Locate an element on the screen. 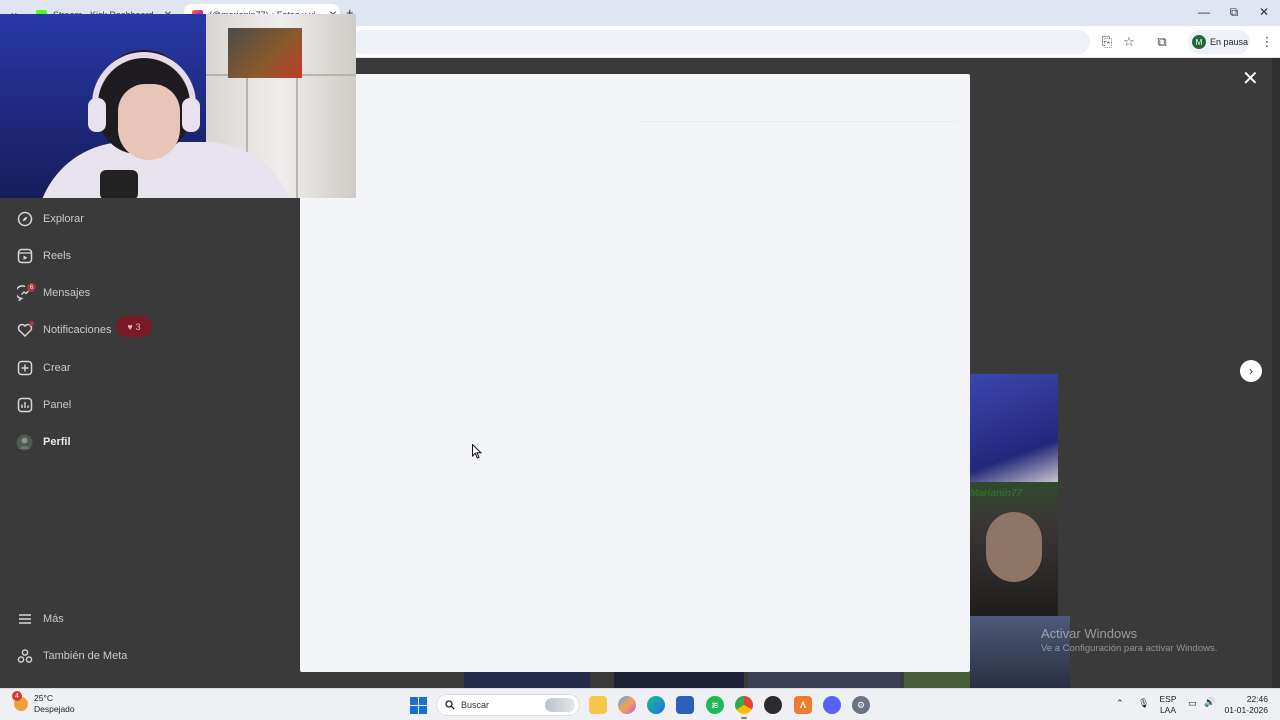 This screenshot has width=1280, height=720. search-icon is located at coordinates (450, 705).